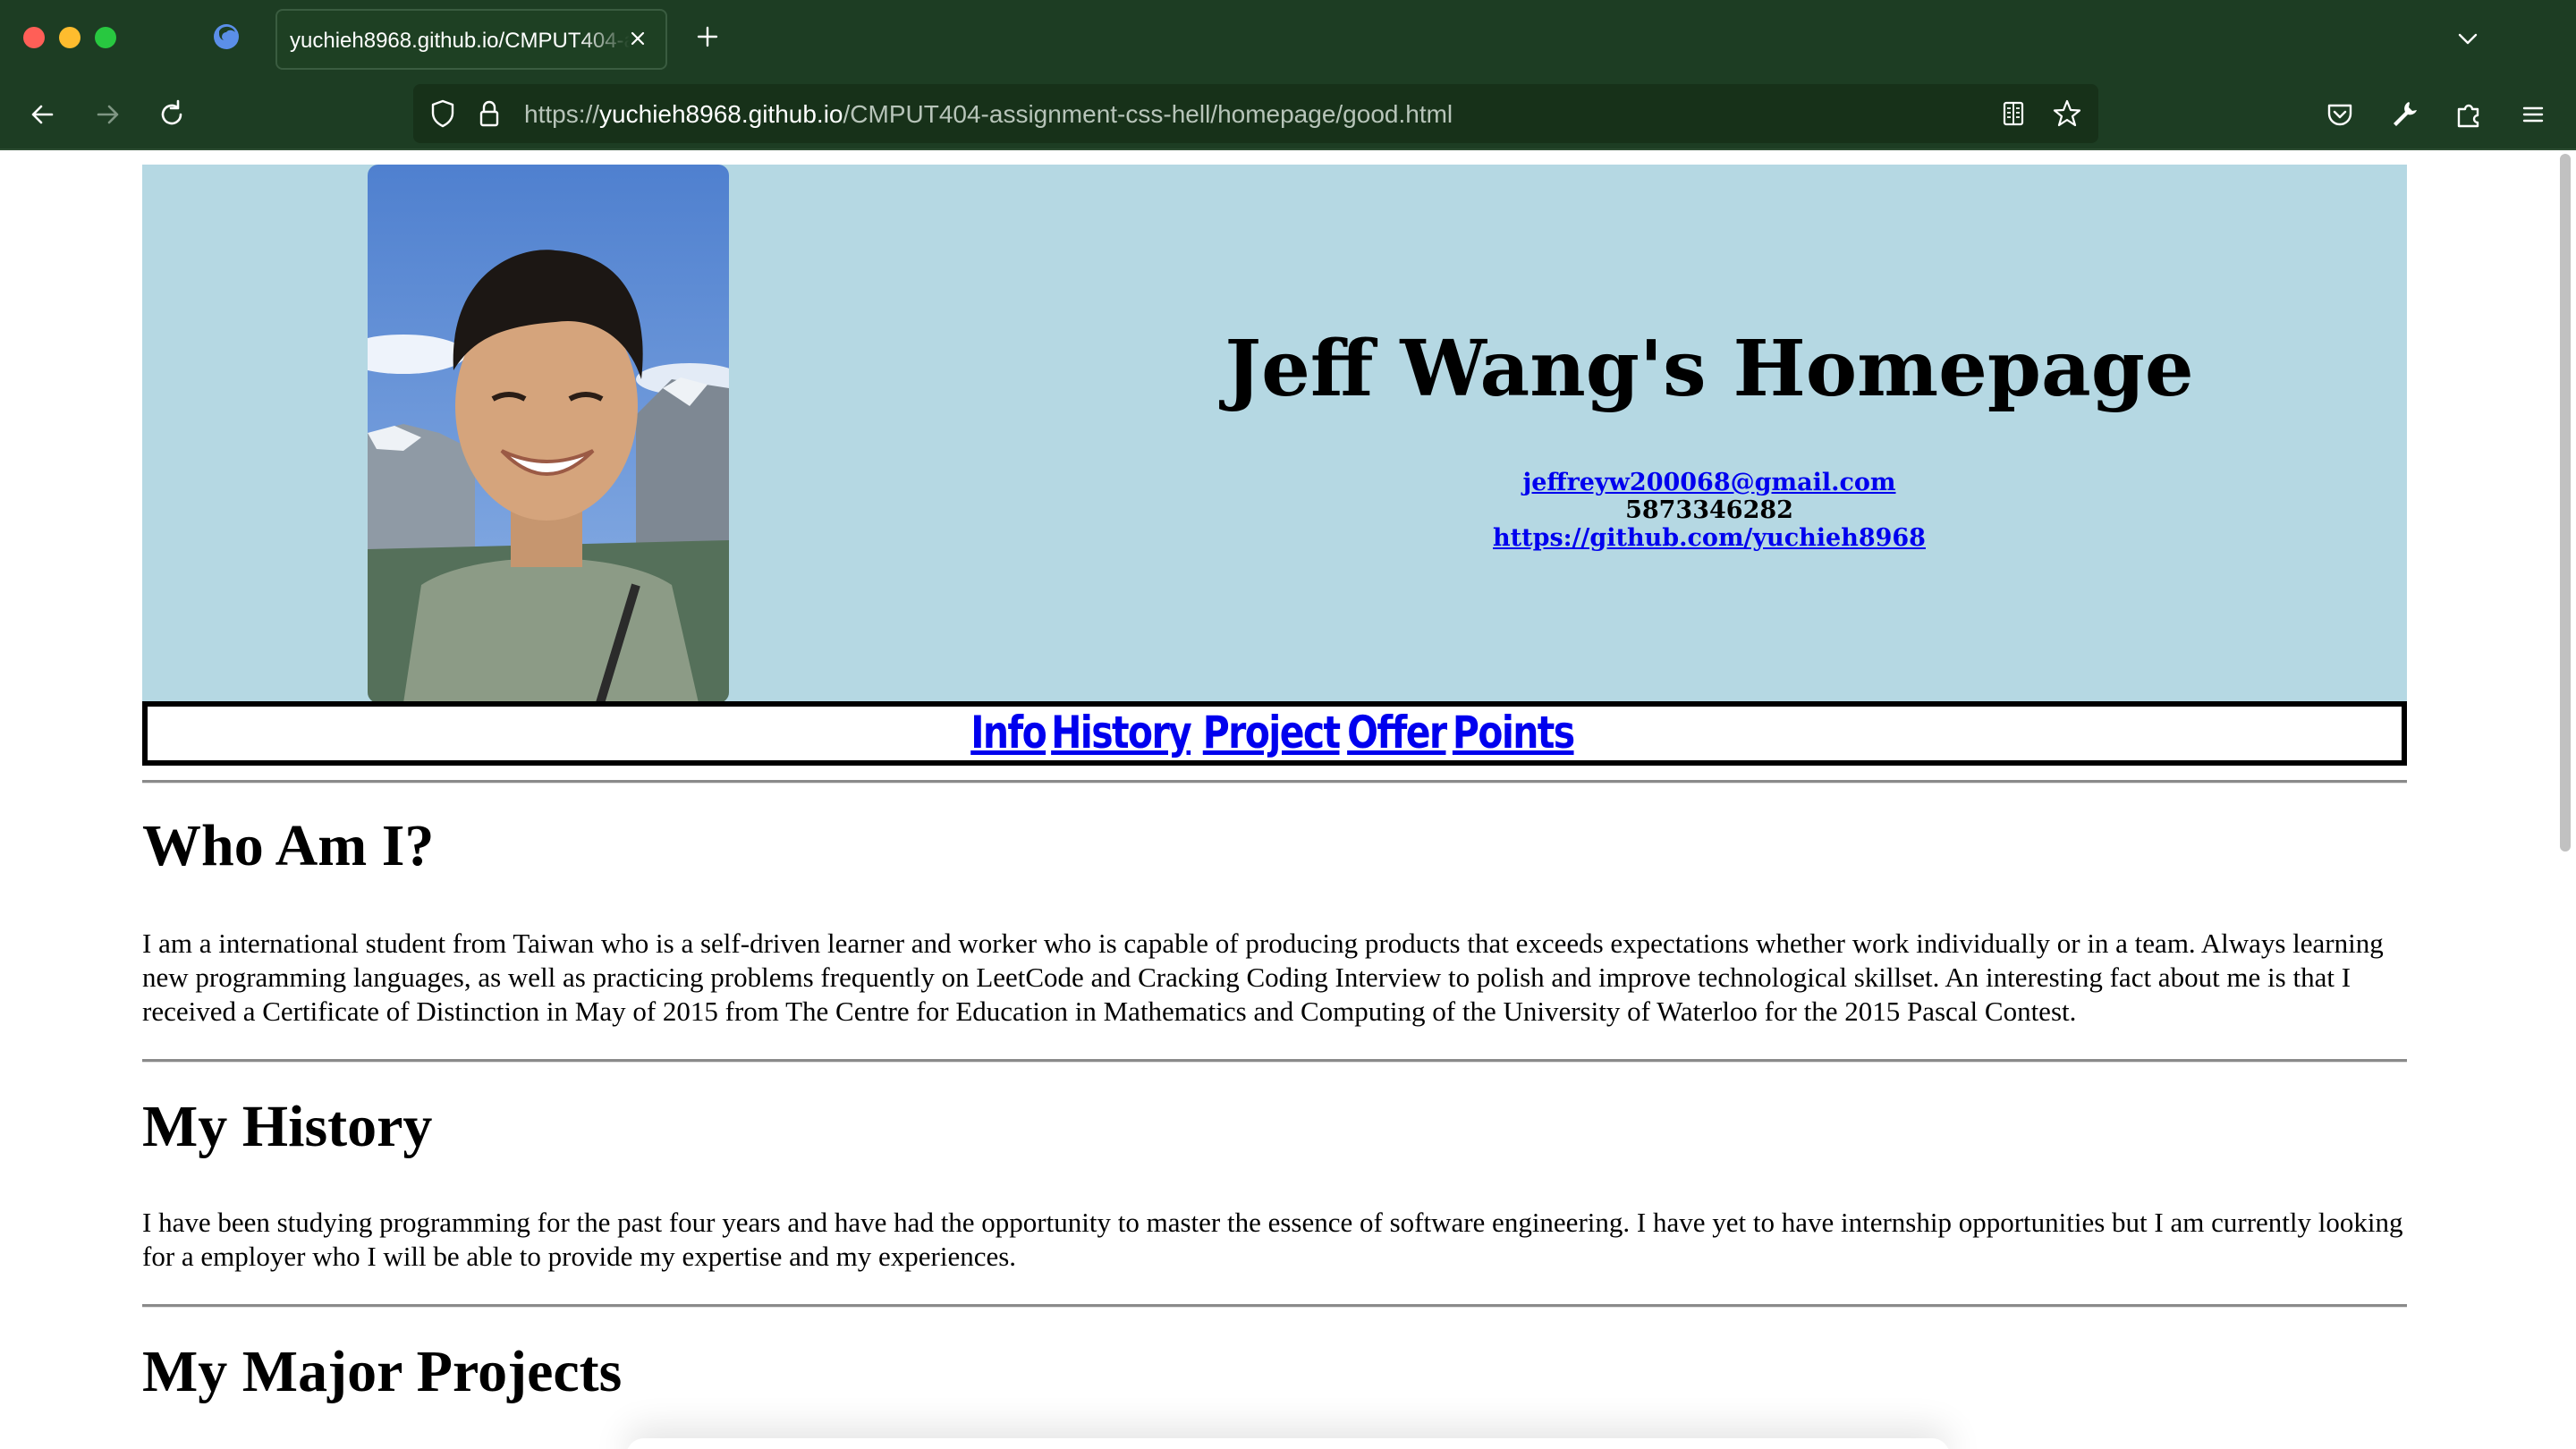 The image size is (2576, 1449). Describe the element at coordinates (2533, 114) in the screenshot. I see `hamburger-menu-icon` at that location.